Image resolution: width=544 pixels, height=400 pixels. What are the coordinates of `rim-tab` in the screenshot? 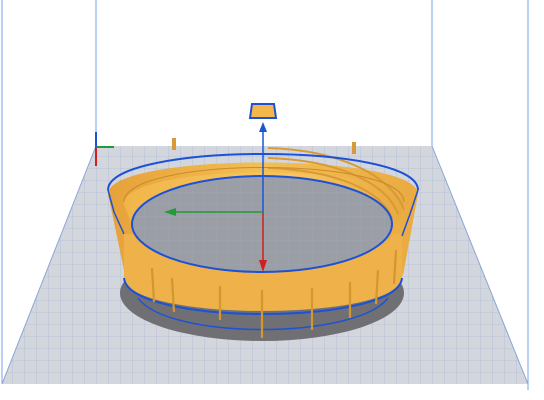 It's located at (263, 111).